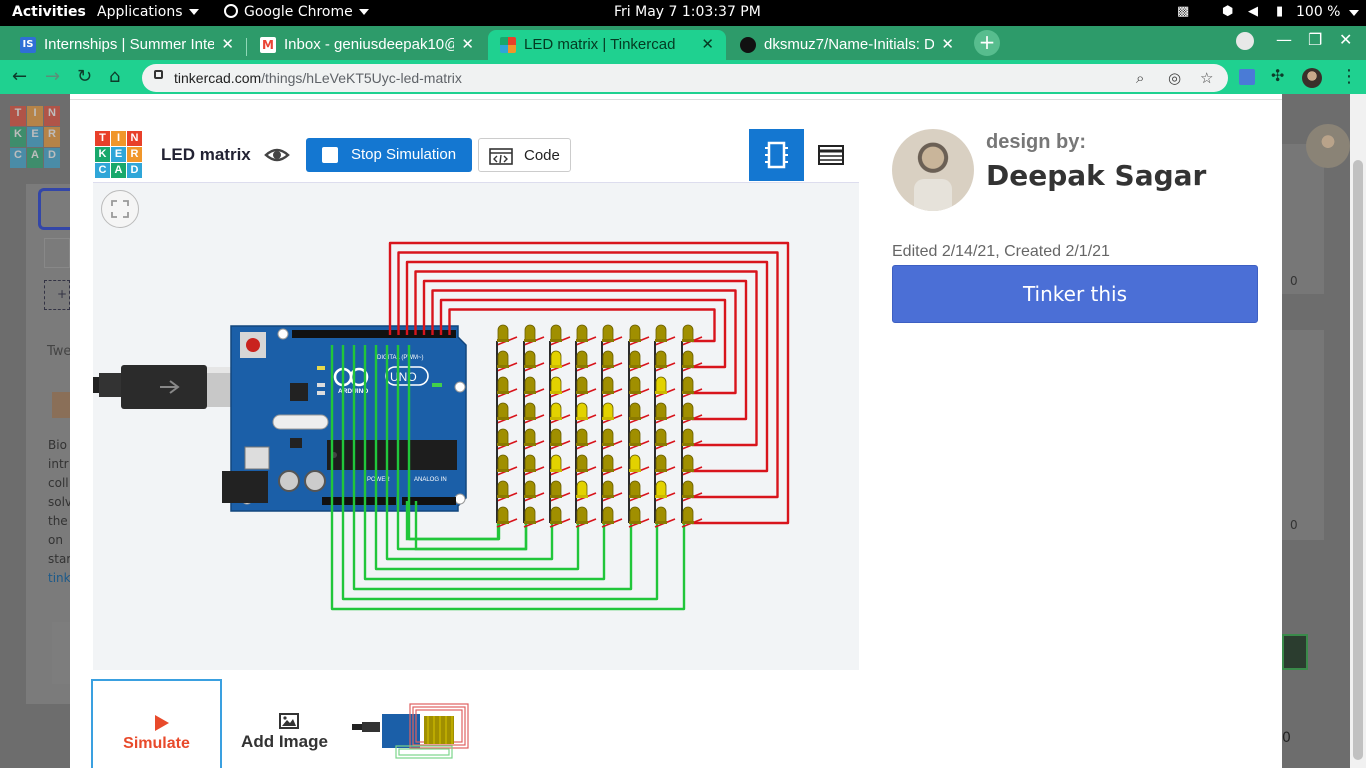 This screenshot has height=768, width=1366. I want to click on code-button: Code, so click(524, 155).